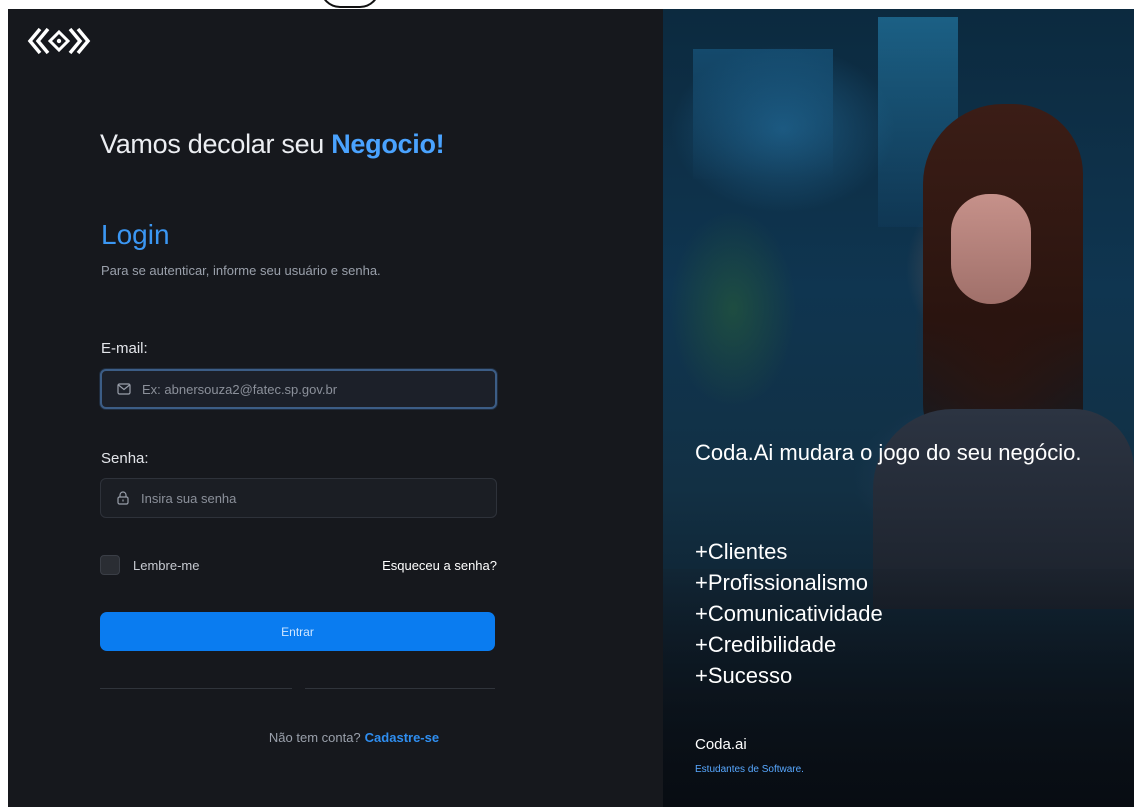  I want to click on logo-icon, so click(59, 41).